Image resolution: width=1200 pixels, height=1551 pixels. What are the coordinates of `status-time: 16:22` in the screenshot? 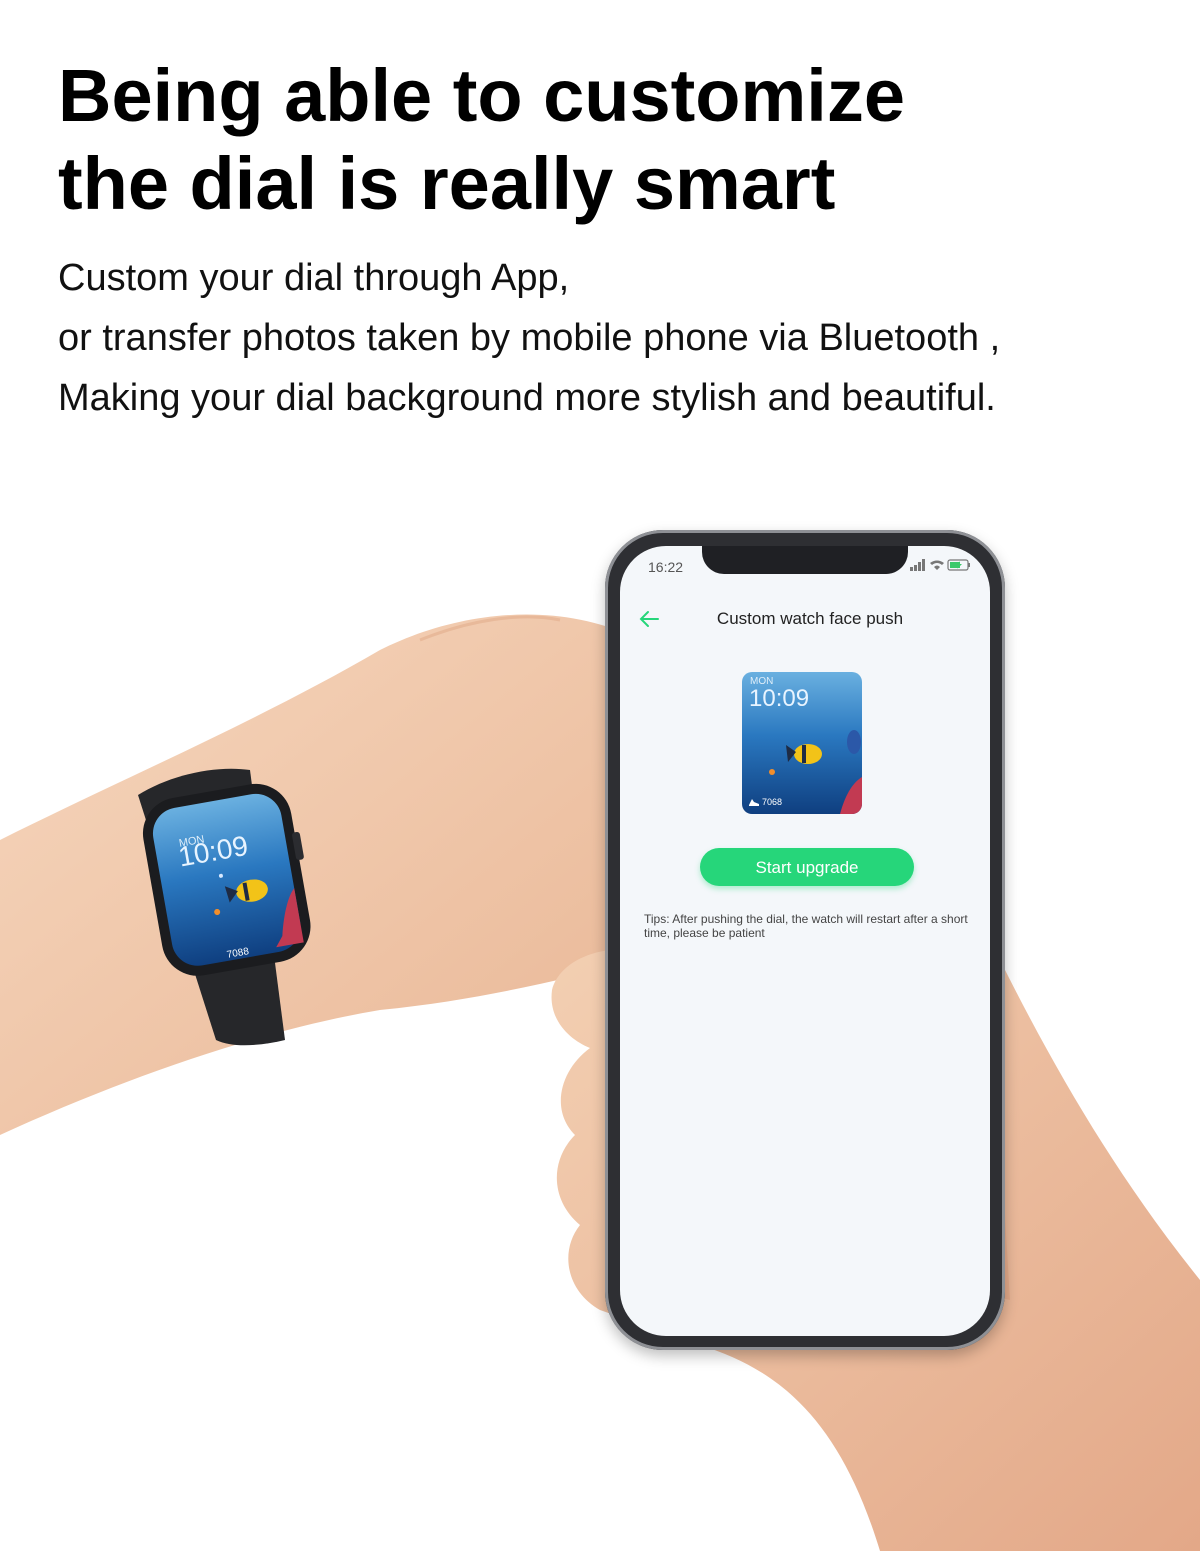 It's located at (666, 567).